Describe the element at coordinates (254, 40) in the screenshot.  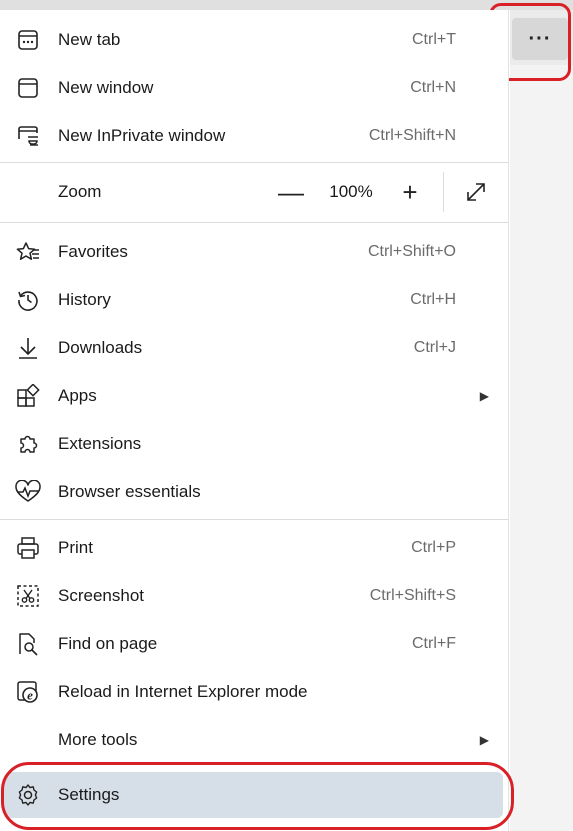
I see `menu-item-new-tab: New tab Ctrl+T` at that location.